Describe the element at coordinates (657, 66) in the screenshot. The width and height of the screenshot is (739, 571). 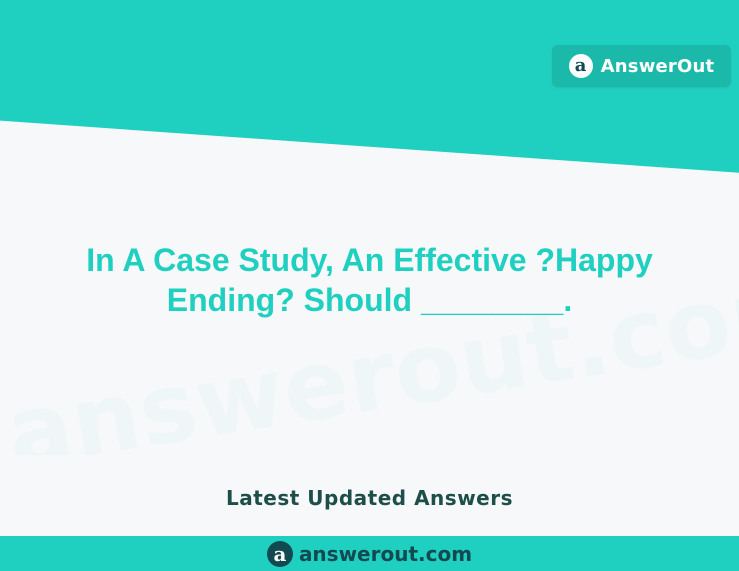
I see `brand-name: AnswerOut` at that location.